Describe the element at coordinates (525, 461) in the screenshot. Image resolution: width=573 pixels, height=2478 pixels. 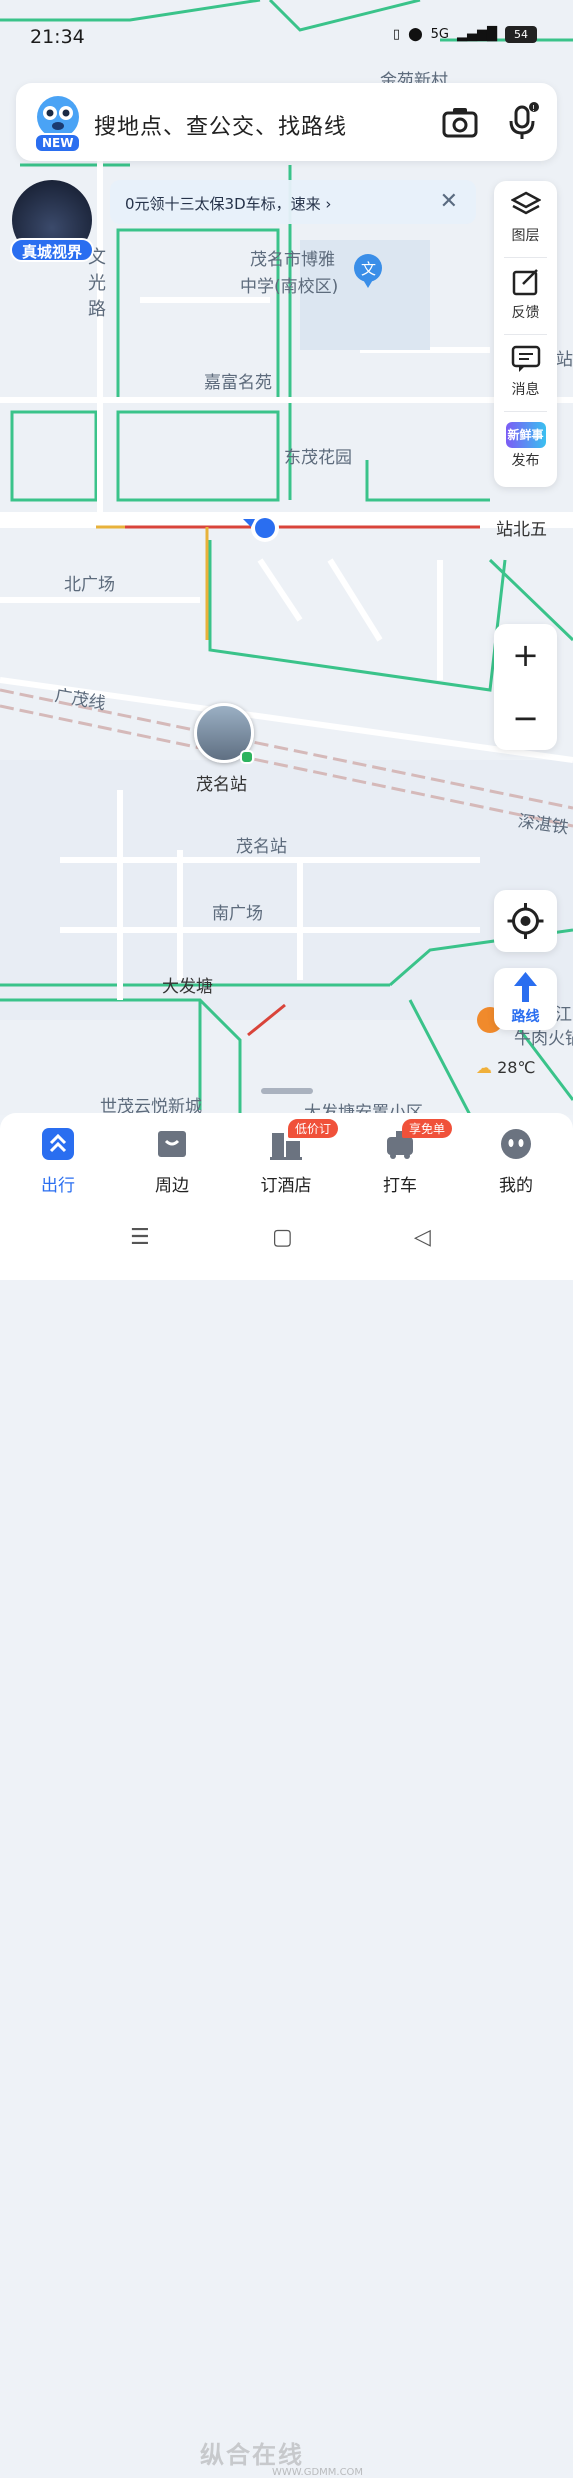
I see `publish-label: 发布` at that location.